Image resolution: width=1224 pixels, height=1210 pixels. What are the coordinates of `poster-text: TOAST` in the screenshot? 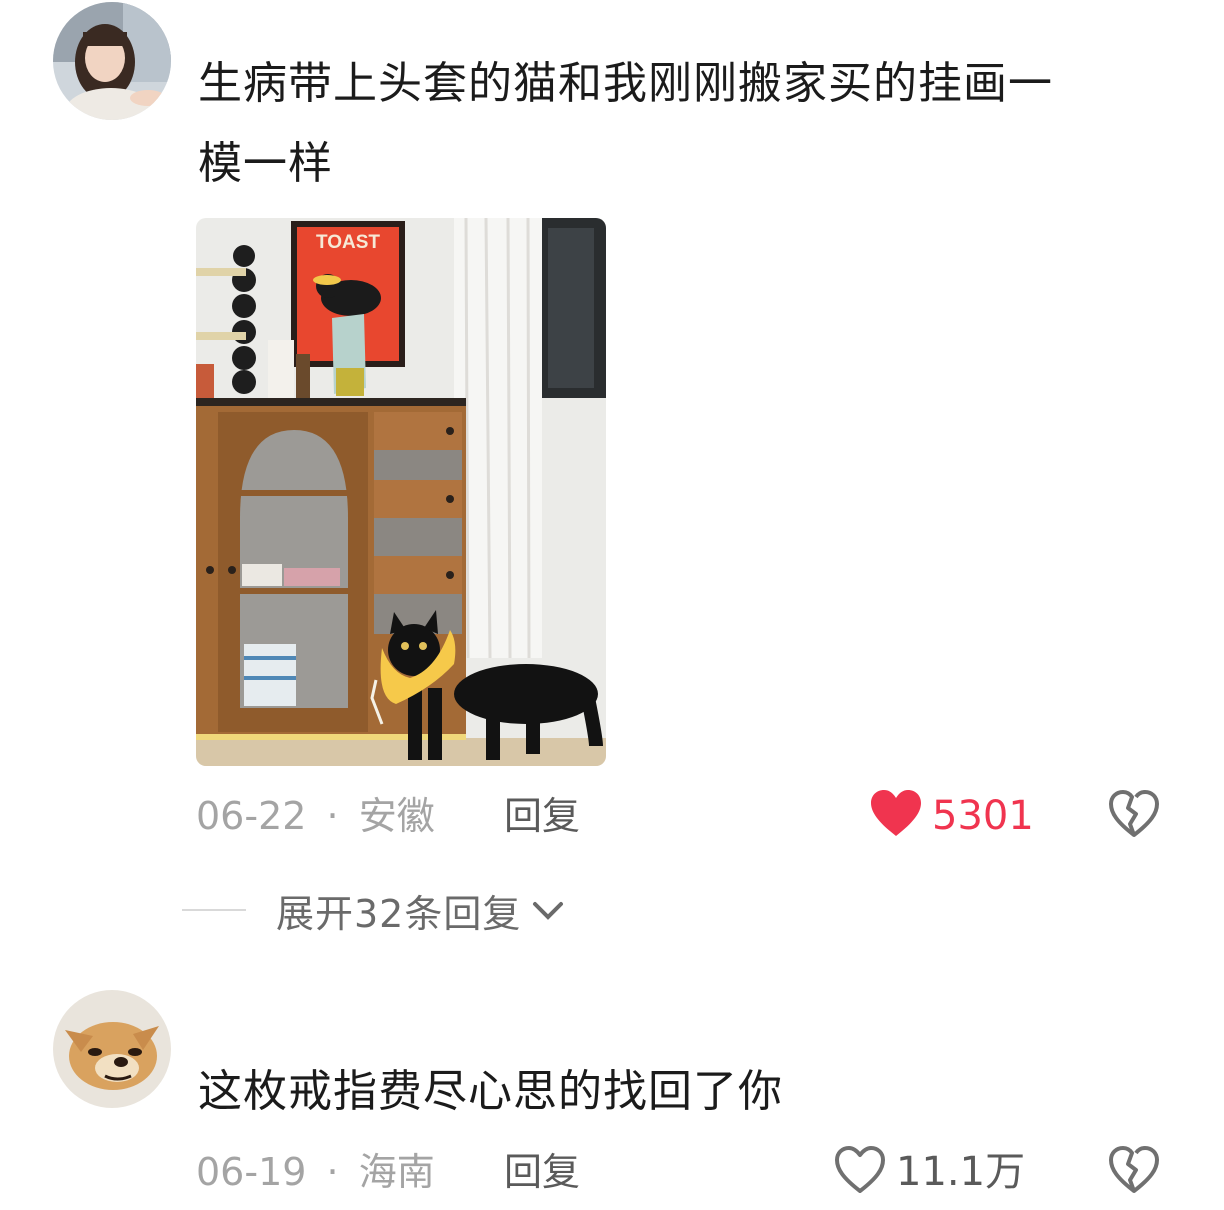 It's located at (348, 242).